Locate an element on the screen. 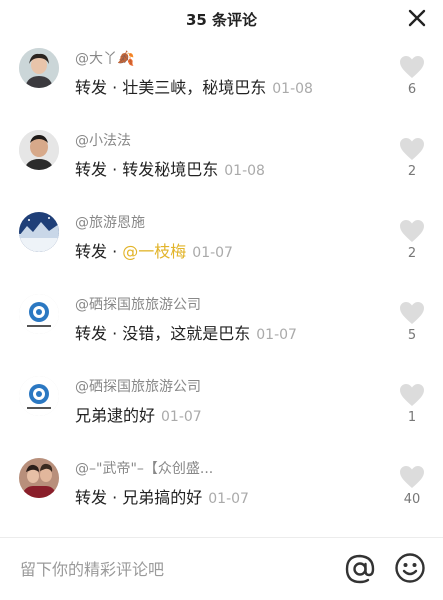 The image size is (443, 600). comment-text: 转发 · 兄弟搞的好 01-07 is located at coordinates (162, 496).